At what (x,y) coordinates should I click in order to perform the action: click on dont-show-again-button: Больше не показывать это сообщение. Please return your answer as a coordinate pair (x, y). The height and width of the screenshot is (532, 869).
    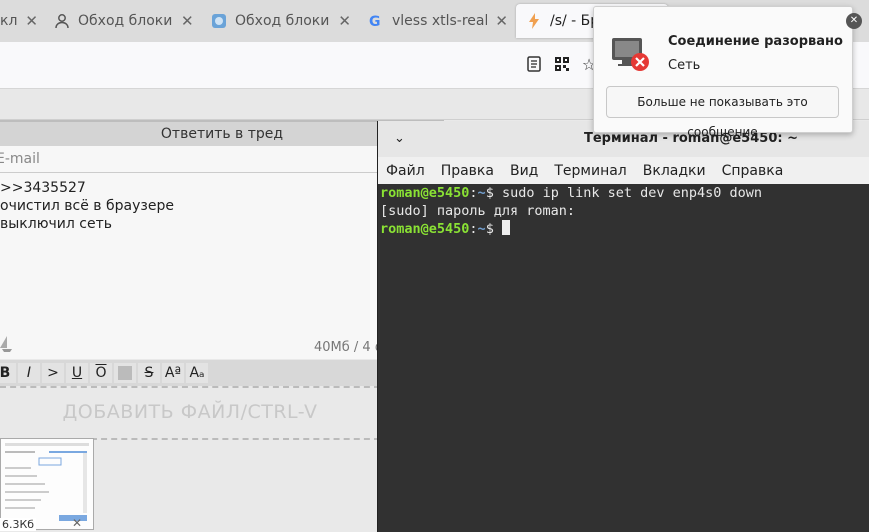
    Looking at the image, I should click on (722, 112).